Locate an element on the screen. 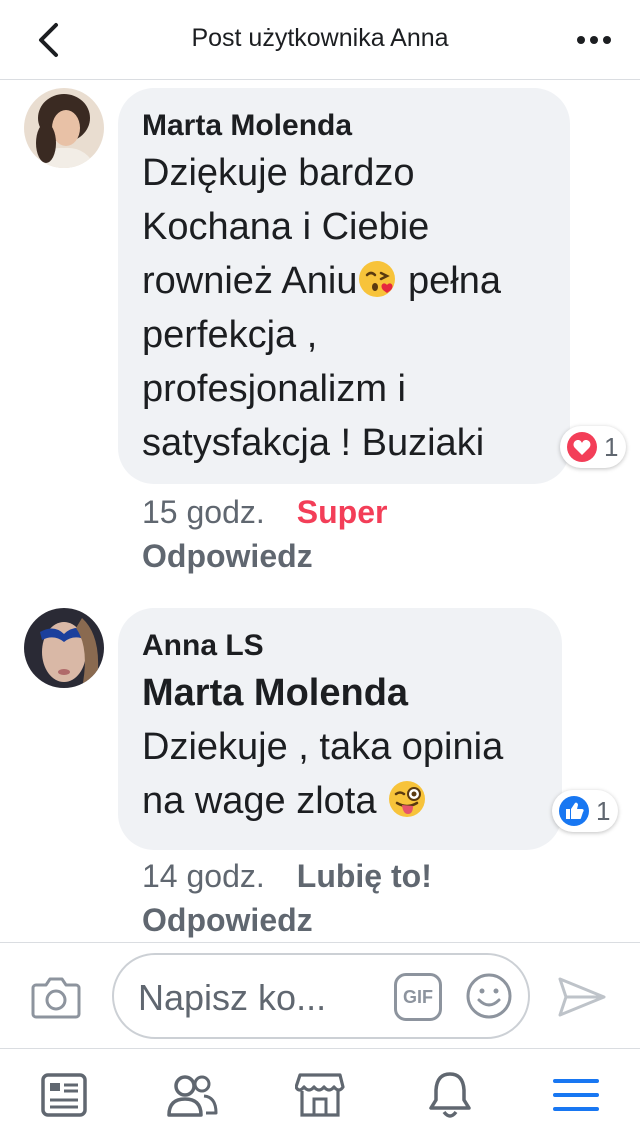 Image resolution: width=640 pixels, height=1136 pixels. comment-author: Anna LS is located at coordinates (340, 646).